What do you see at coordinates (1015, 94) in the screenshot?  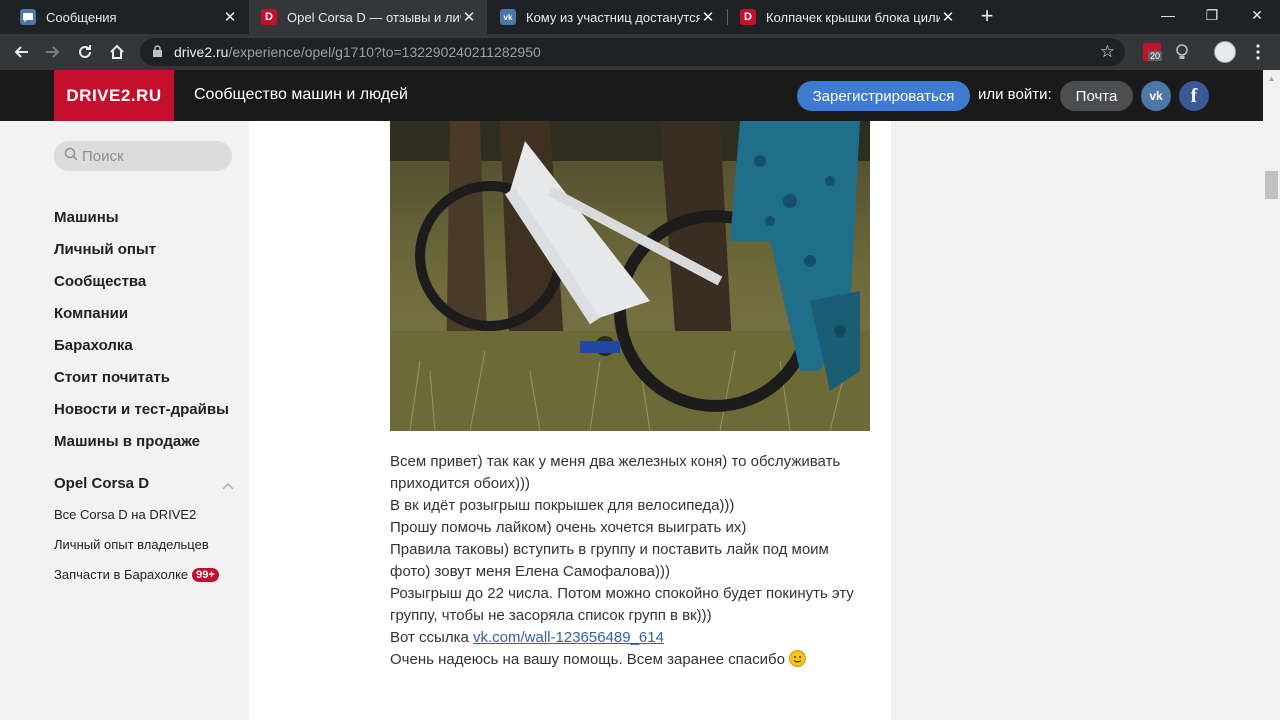 I see `login-label: или войти:` at bounding box center [1015, 94].